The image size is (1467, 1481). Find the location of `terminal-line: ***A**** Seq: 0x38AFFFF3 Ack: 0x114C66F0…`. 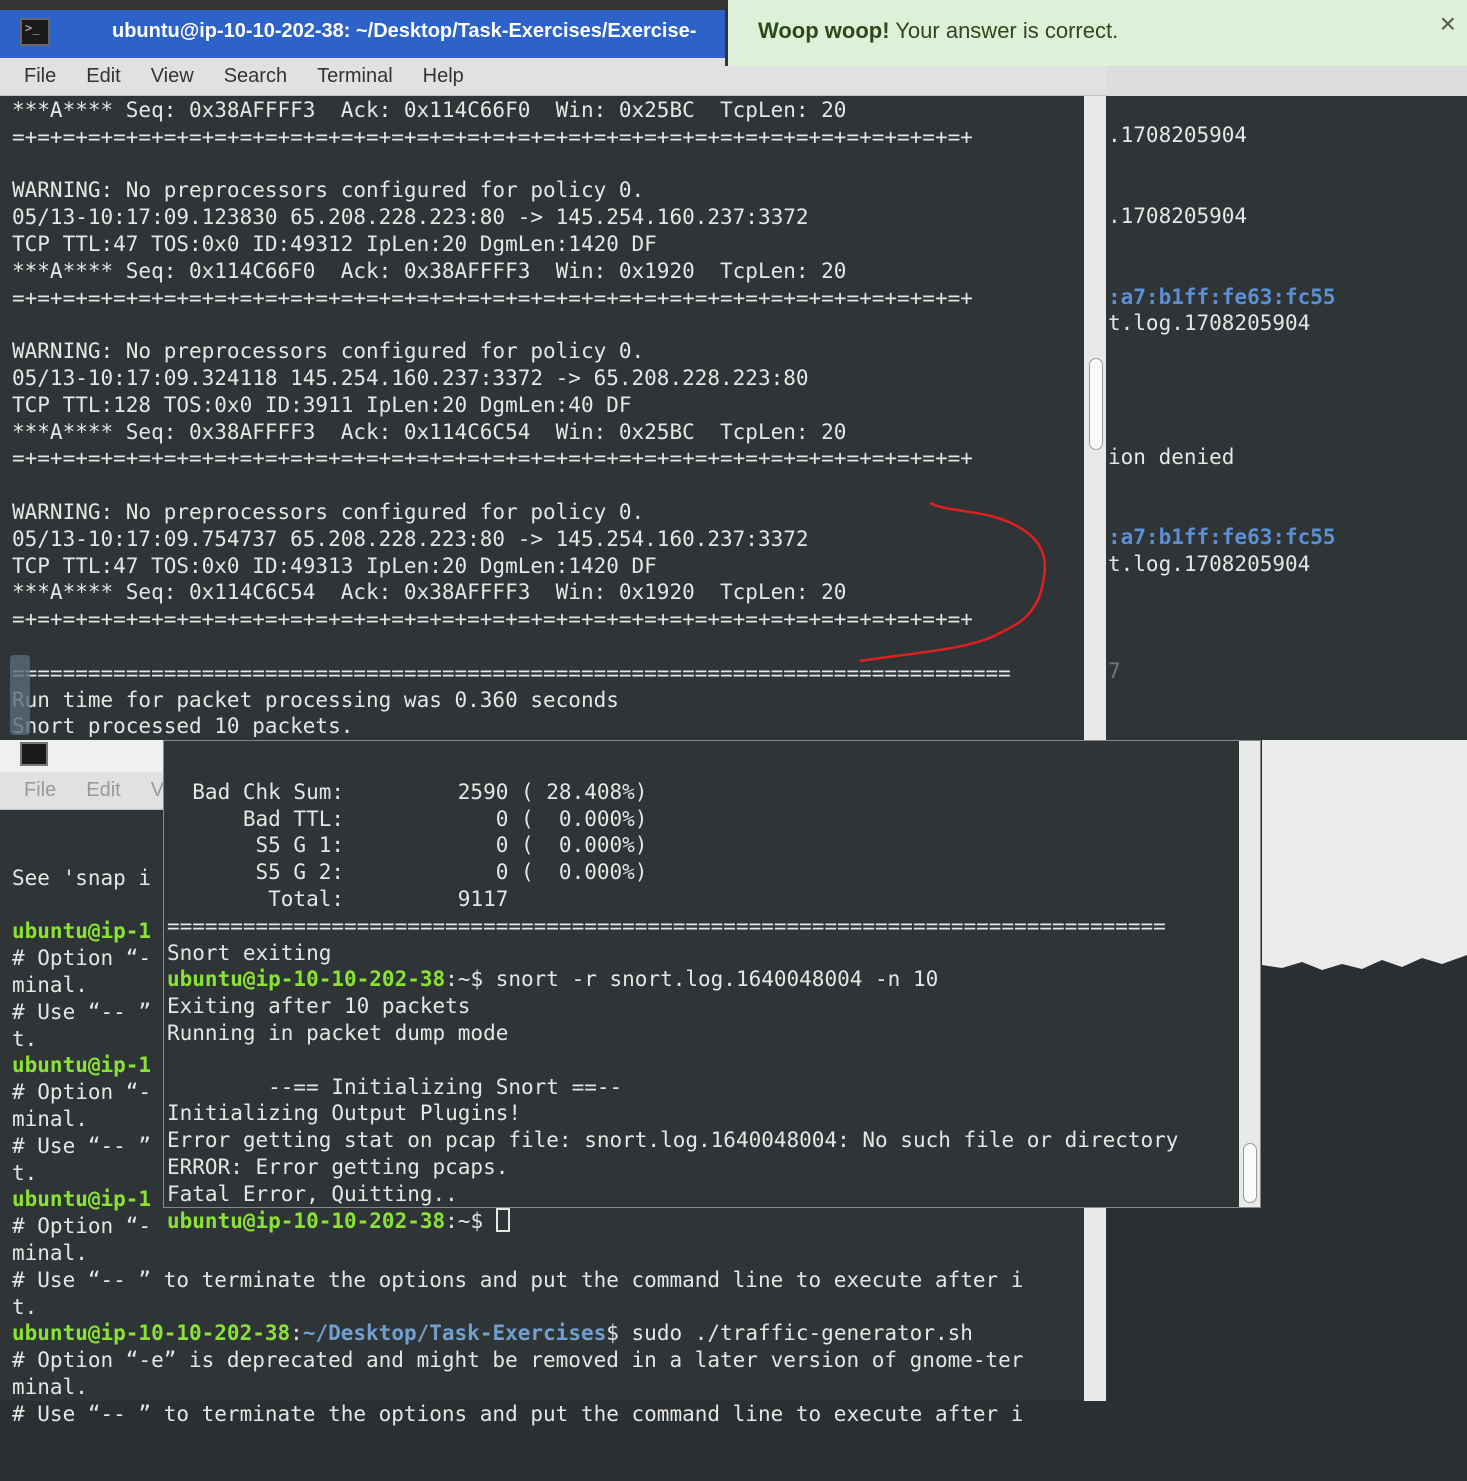

terminal-line: ***A**** Seq: 0x38AFFFF3 Ack: 0x114C66F0… is located at coordinates (429, 110).